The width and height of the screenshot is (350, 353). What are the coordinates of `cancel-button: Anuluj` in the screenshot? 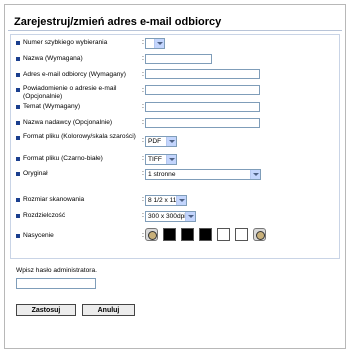 It's located at (108, 310).